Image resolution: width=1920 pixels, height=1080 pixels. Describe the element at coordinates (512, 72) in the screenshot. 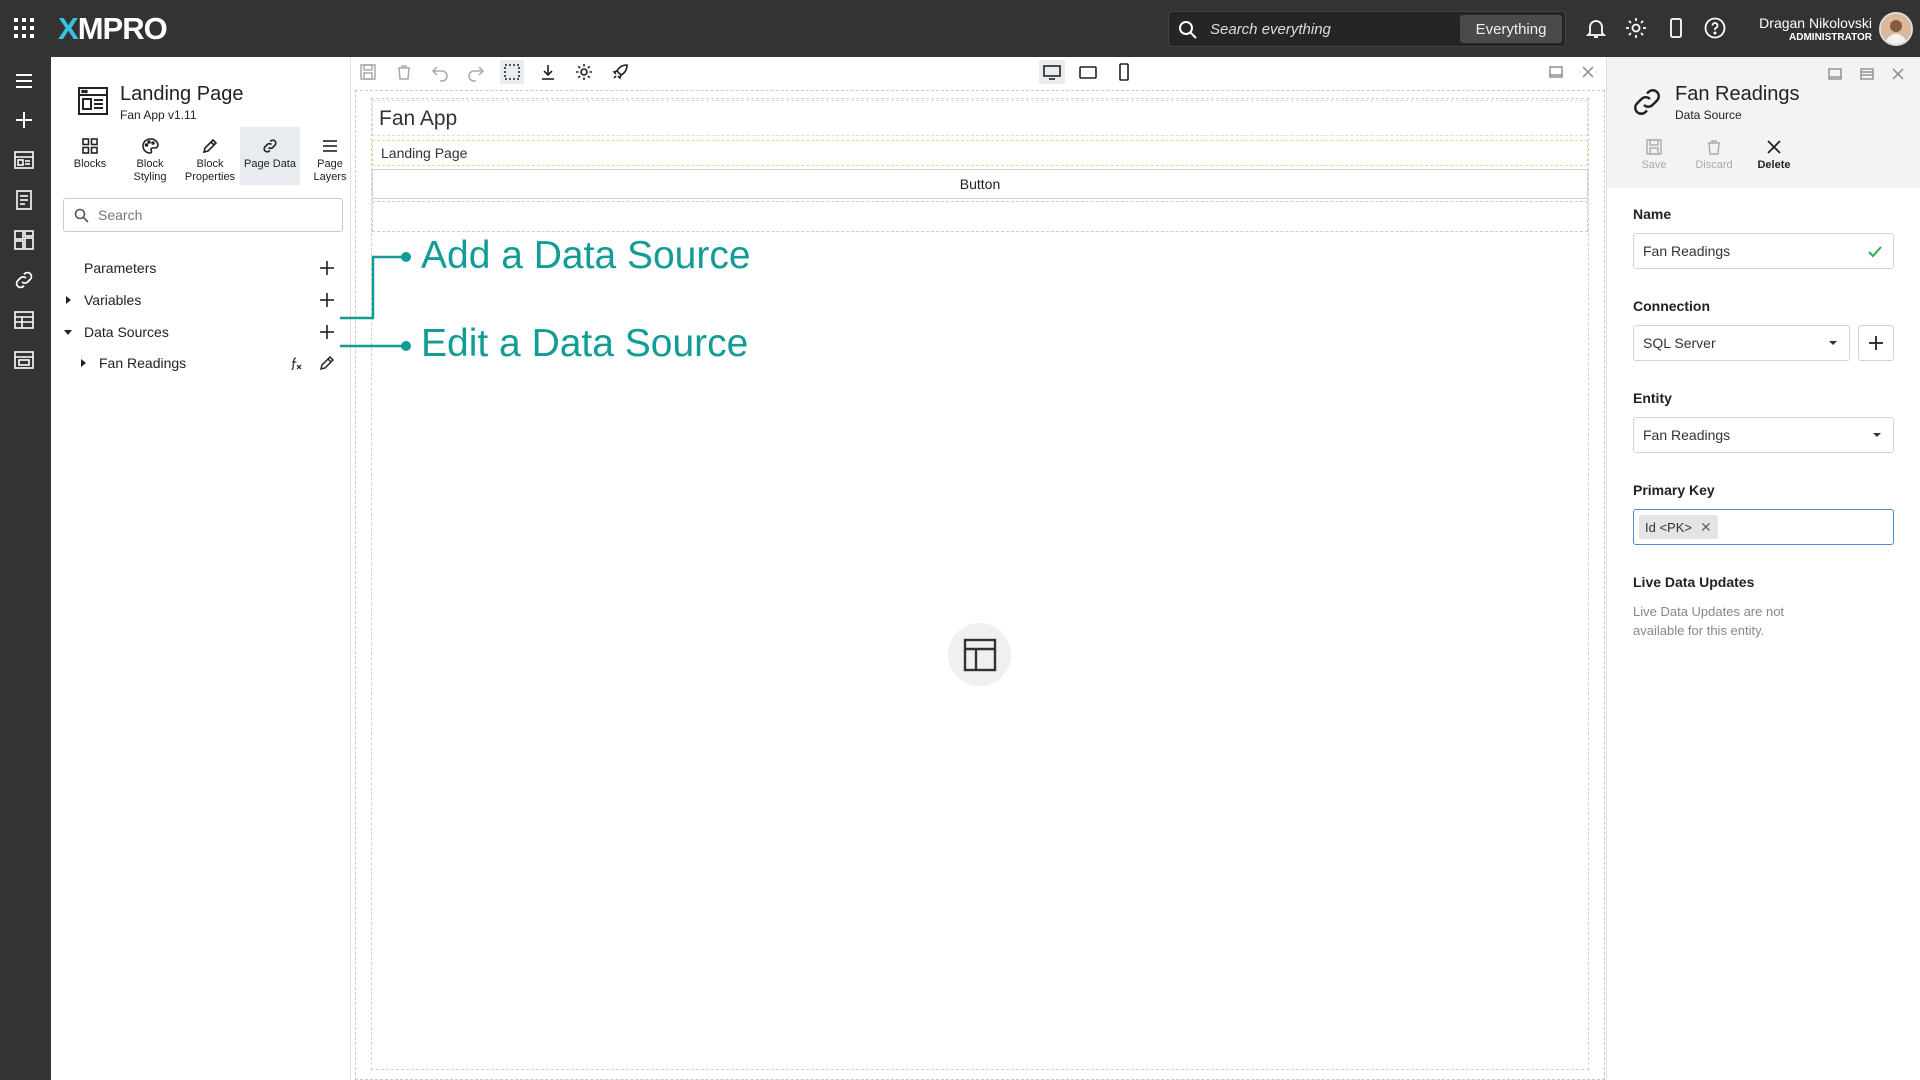

I see `select-icon` at that location.